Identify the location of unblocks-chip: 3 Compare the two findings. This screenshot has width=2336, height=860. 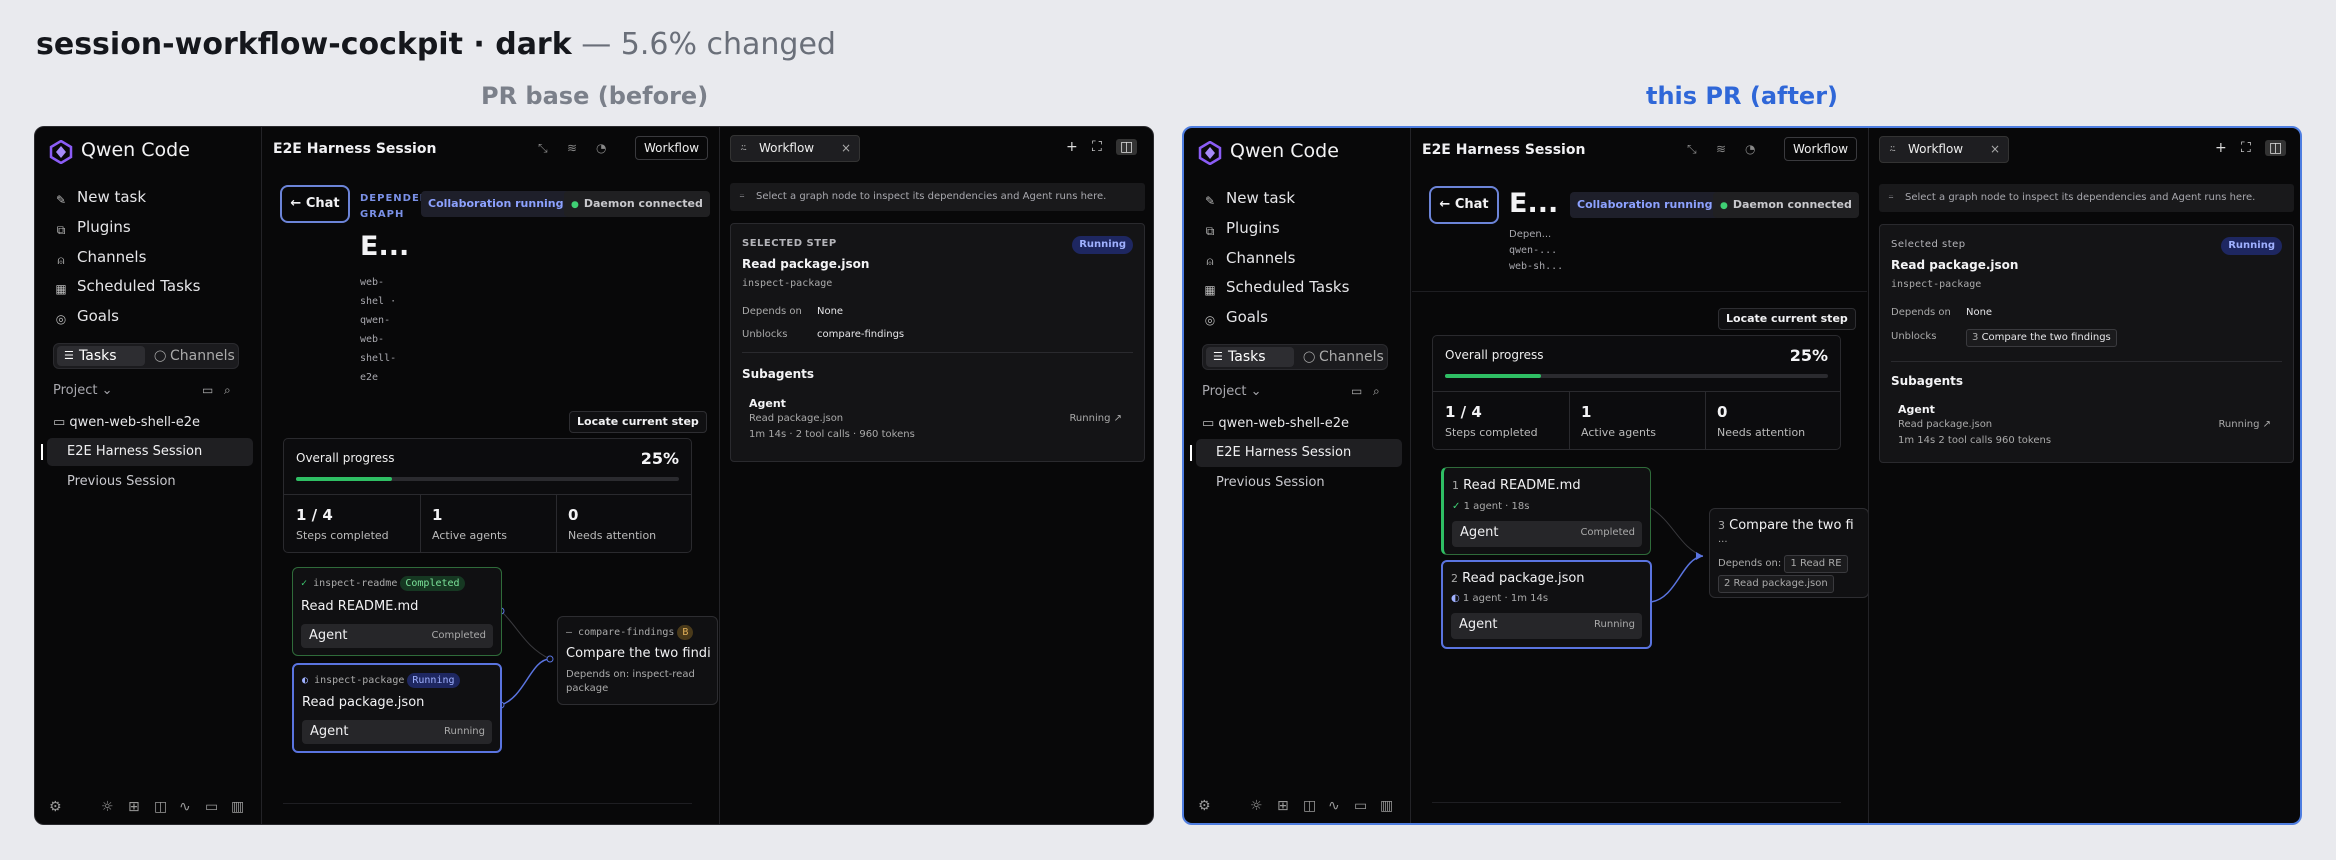
(2041, 338).